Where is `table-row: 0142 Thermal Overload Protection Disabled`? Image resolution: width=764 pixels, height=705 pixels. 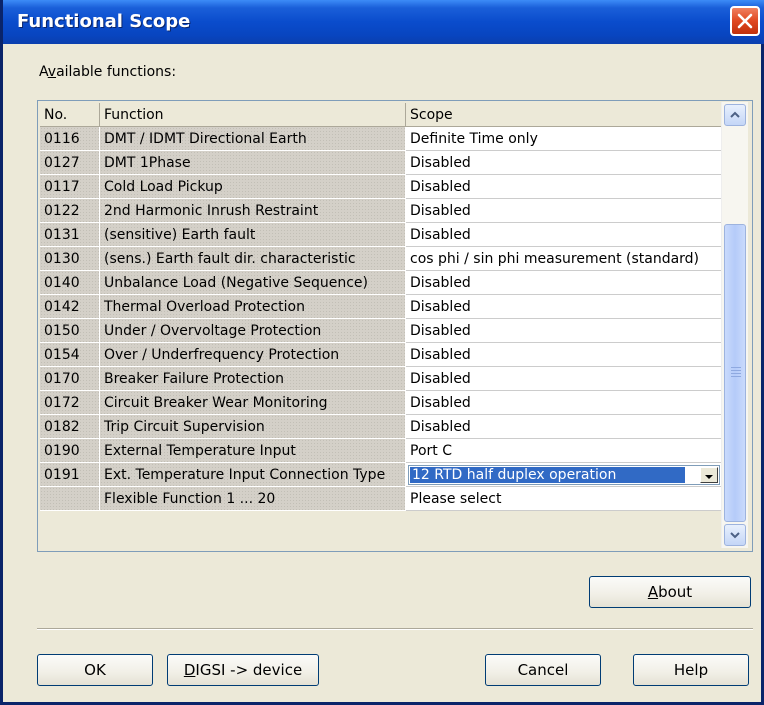 table-row: 0142 Thermal Overload Protection Disabled is located at coordinates (382, 307).